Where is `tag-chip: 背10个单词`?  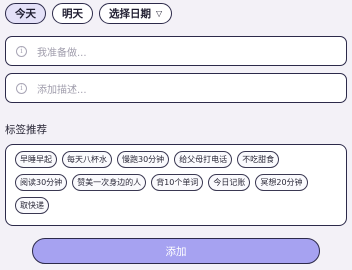
tag-chip: 背10个单词 is located at coordinates (177, 182).